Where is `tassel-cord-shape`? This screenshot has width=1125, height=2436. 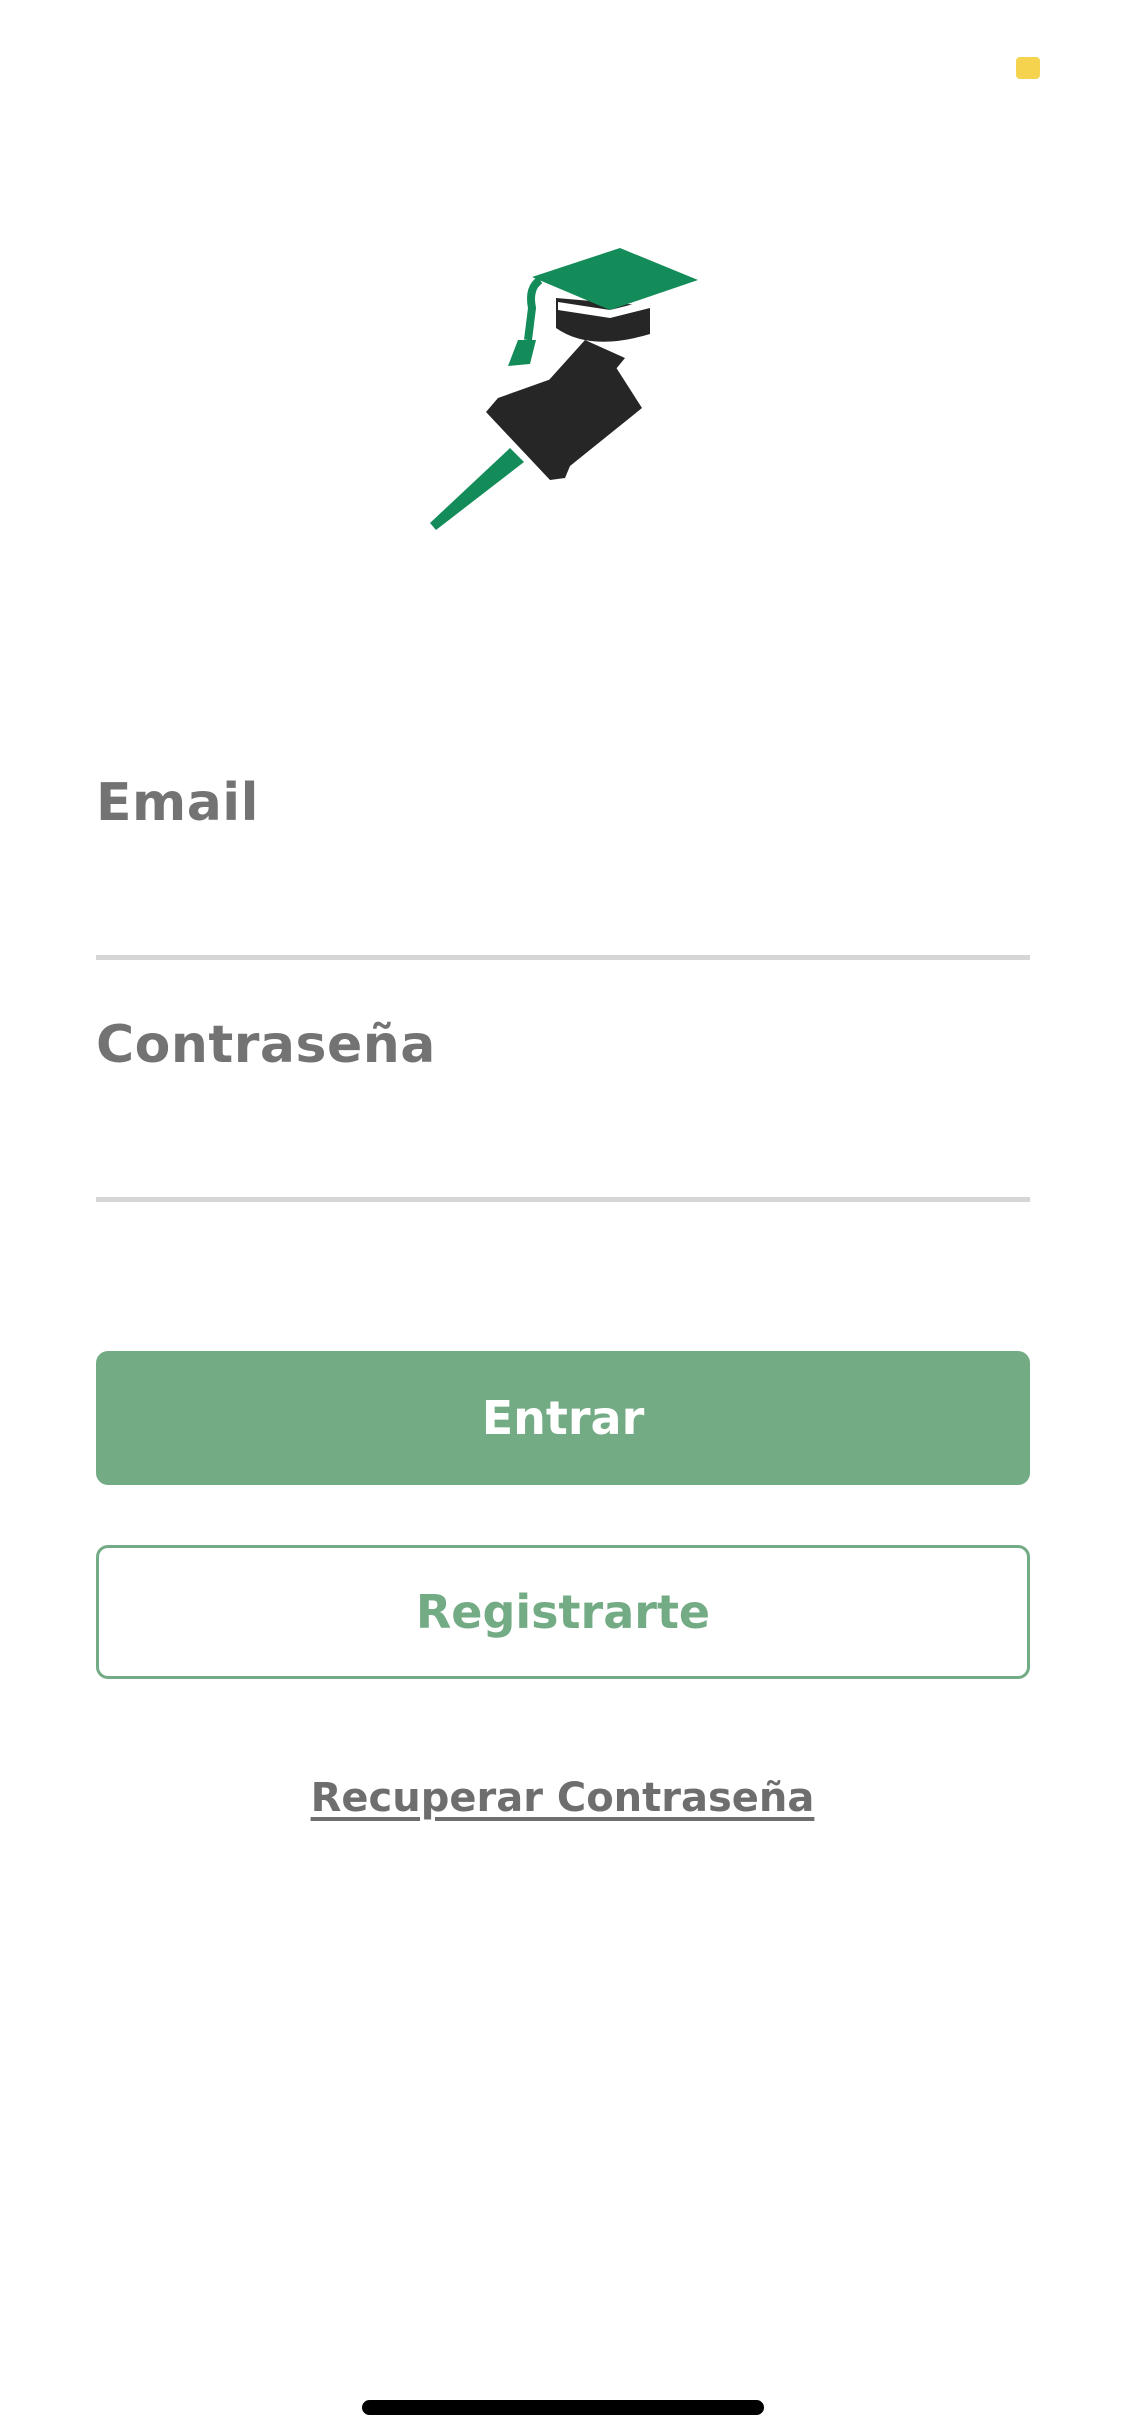
tassel-cord-shape is located at coordinates (533, 308).